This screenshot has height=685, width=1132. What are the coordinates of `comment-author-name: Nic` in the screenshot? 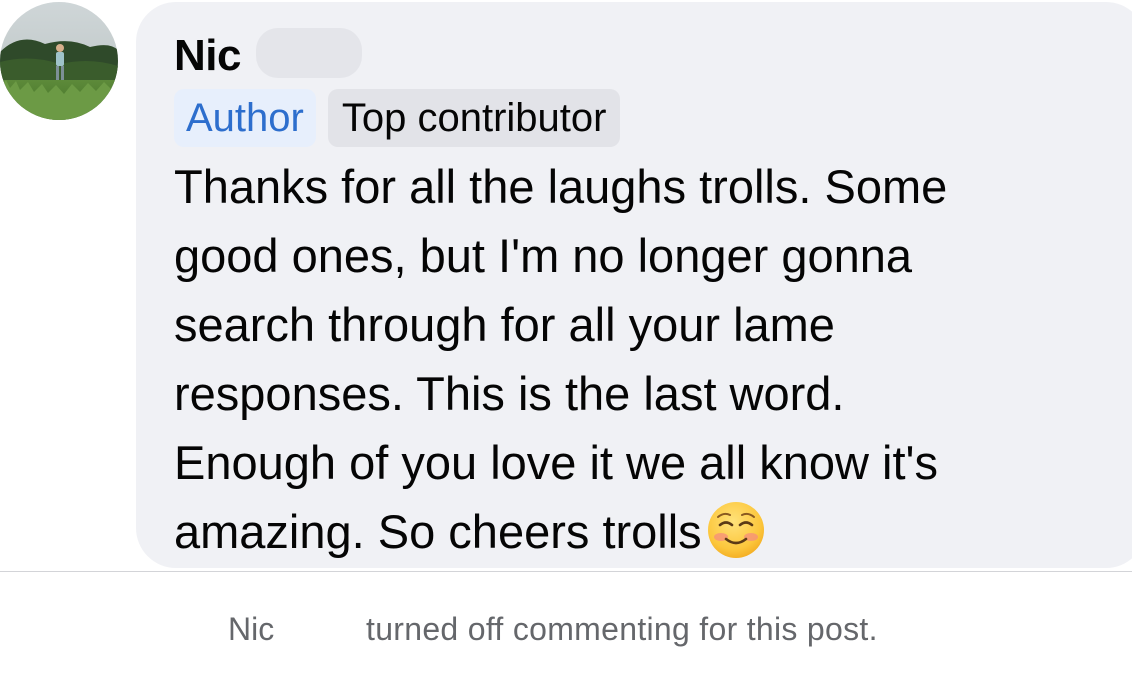 It's located at (207, 56).